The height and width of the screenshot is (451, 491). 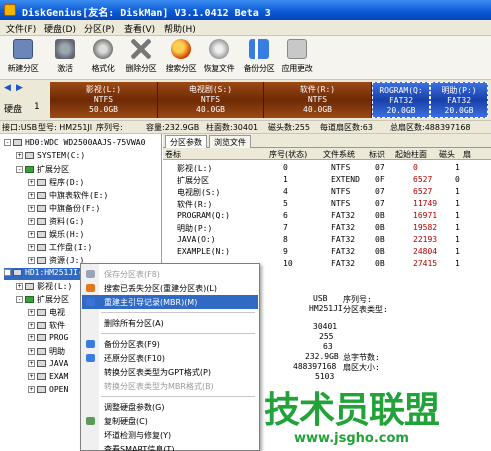 What do you see at coordinates (327, 216) in the screenshot?
I see `table-row: PROGRAM(Q:) 6 FAT32 0B 16971 1` at bounding box center [327, 216].